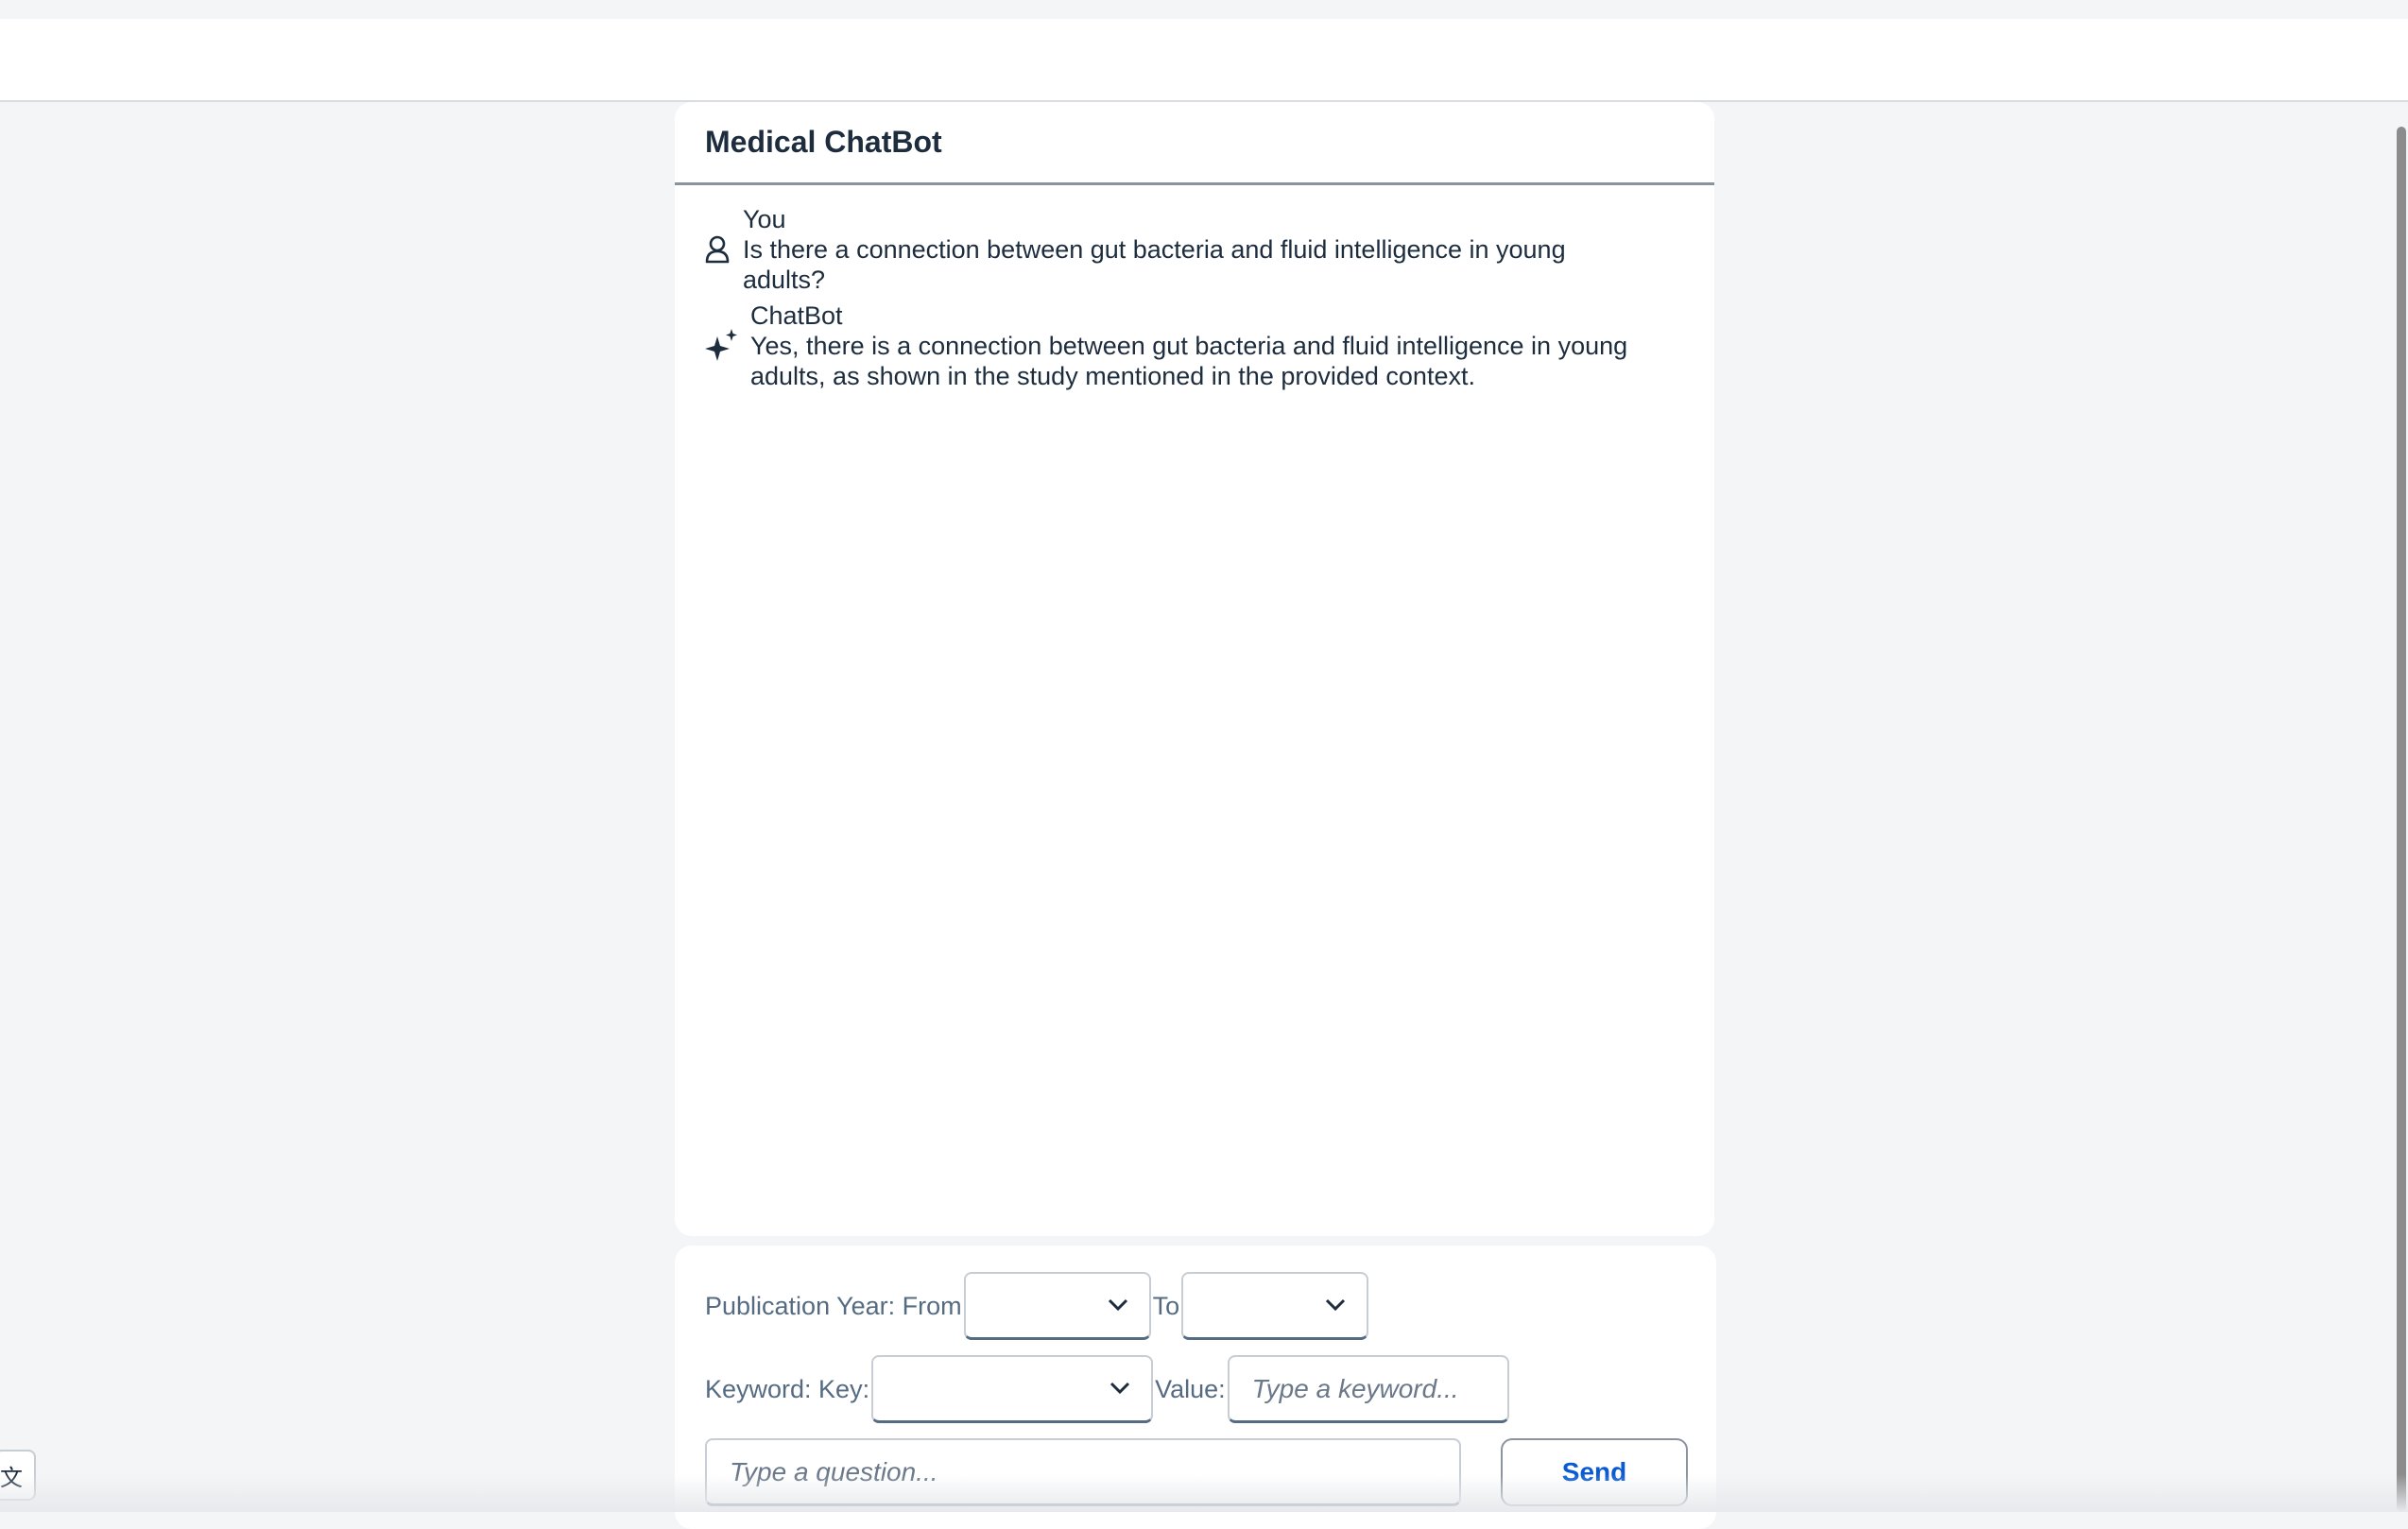 The width and height of the screenshot is (2408, 1529). What do you see at coordinates (1057, 1306) in the screenshot?
I see `year-from-select` at bounding box center [1057, 1306].